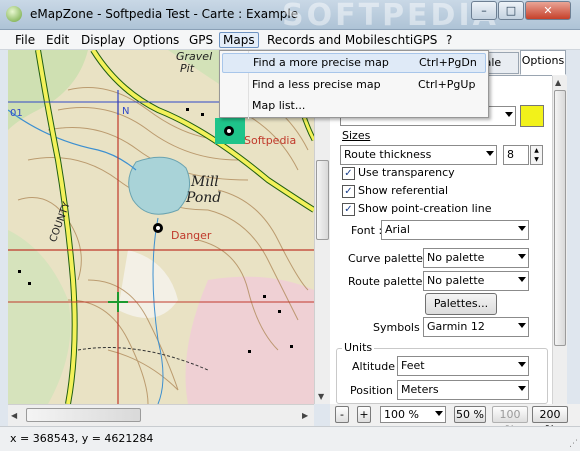 Image resolution: width=580 pixels, height=451 pixels. Describe the element at coordinates (536, 155) in the screenshot. I see `size-spinner: ▲ ▼` at that location.